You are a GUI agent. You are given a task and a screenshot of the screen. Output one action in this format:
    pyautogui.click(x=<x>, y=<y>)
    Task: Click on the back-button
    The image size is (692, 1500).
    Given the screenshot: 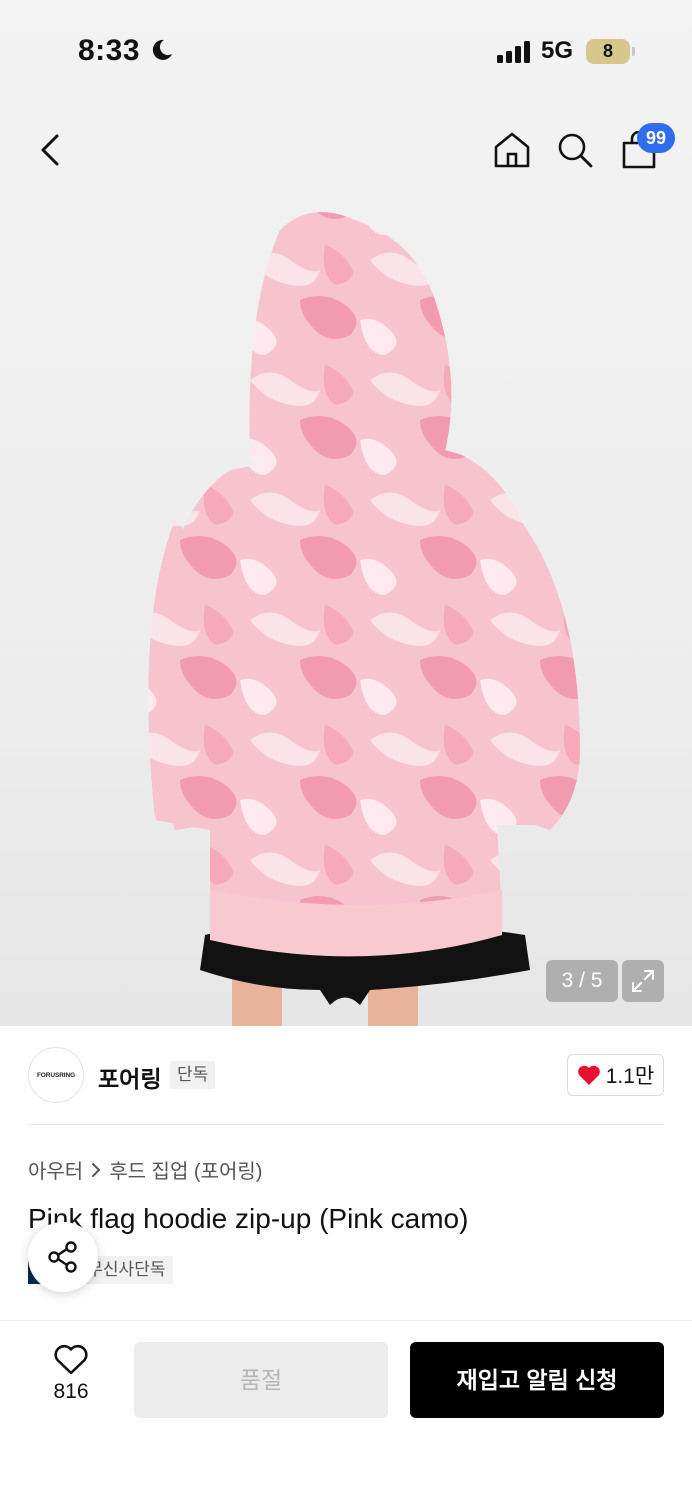 What is the action you would take?
    pyautogui.click(x=50, y=150)
    